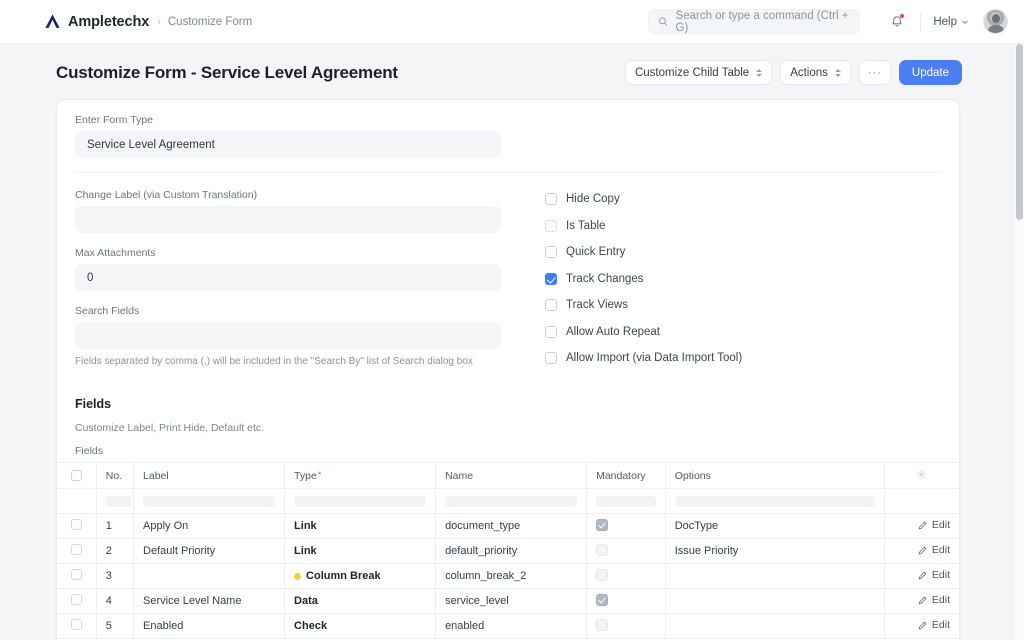  I want to click on cell-no: 4, so click(115, 601).